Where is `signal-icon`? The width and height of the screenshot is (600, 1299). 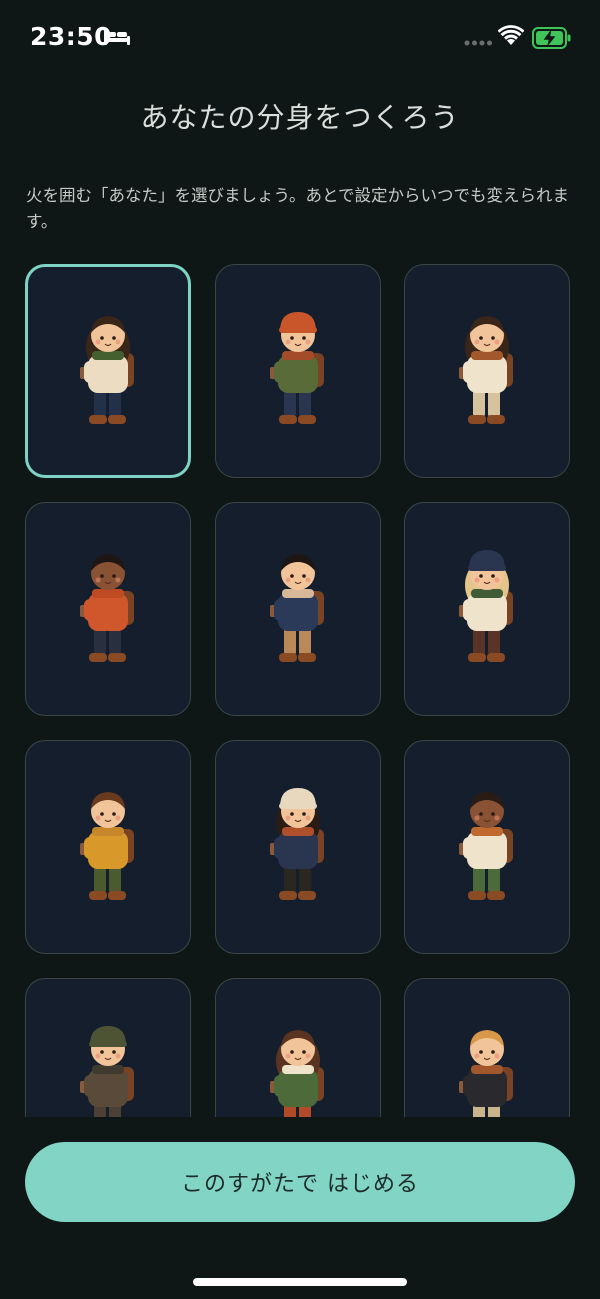 signal-icon is located at coordinates (478, 43).